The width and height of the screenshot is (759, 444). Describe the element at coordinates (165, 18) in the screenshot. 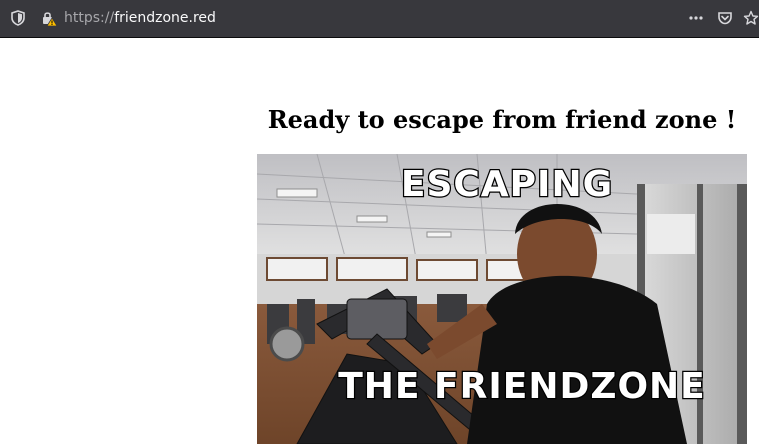

I see `url-host: friendzone.red` at that location.